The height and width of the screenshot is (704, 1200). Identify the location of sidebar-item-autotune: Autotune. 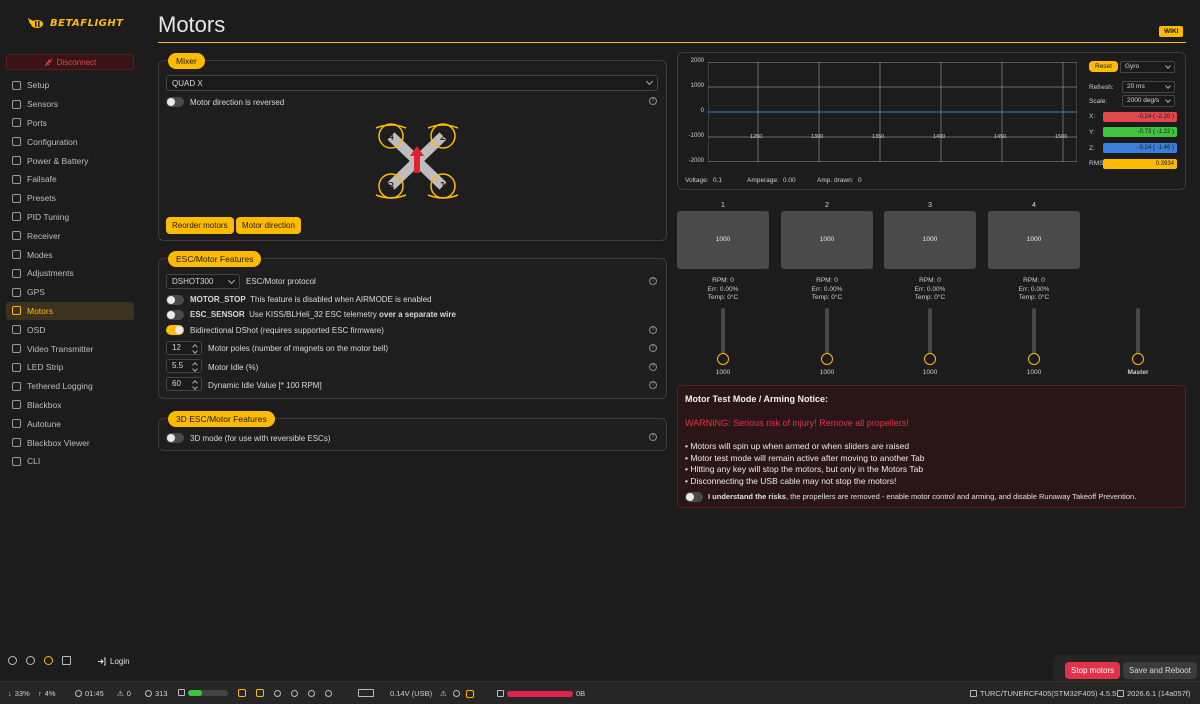
(70, 423).